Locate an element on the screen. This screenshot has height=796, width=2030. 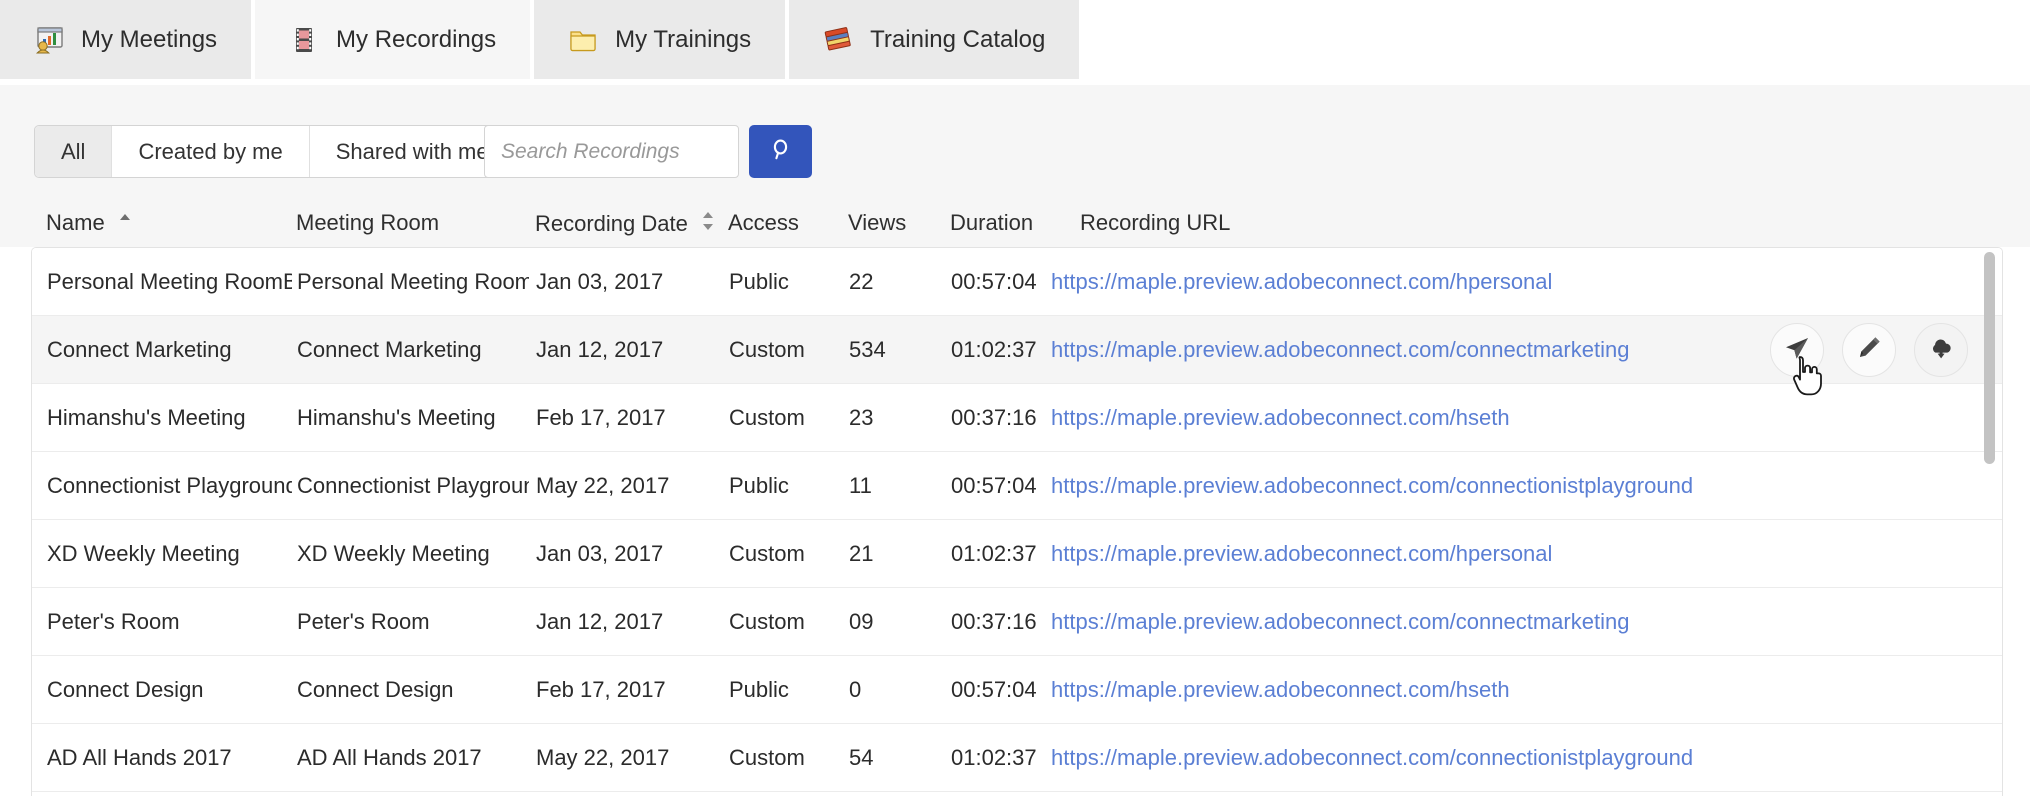
cell-views: 534 is located at coordinates (867, 349).